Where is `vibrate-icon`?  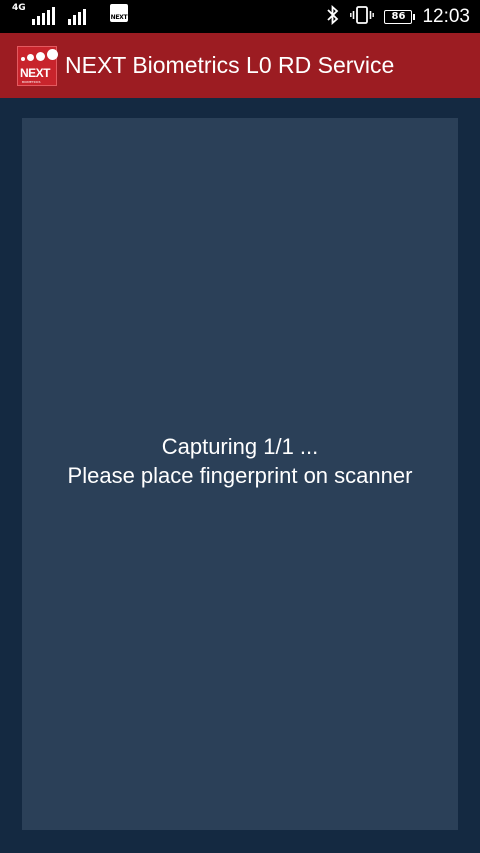
vibrate-icon is located at coordinates (362, 17).